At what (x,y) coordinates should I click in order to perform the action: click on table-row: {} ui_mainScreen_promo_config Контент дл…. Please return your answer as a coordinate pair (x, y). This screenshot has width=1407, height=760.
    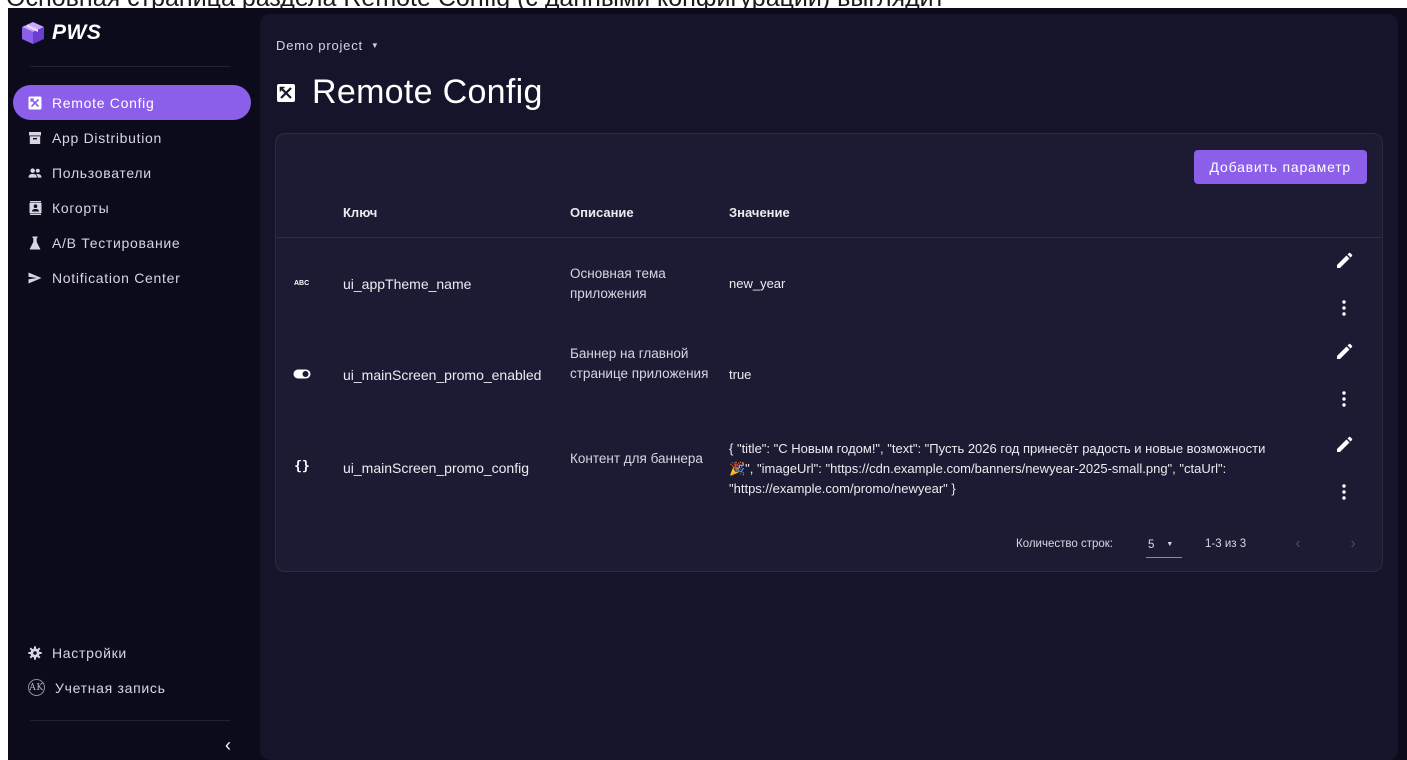
    Looking at the image, I should click on (830, 468).